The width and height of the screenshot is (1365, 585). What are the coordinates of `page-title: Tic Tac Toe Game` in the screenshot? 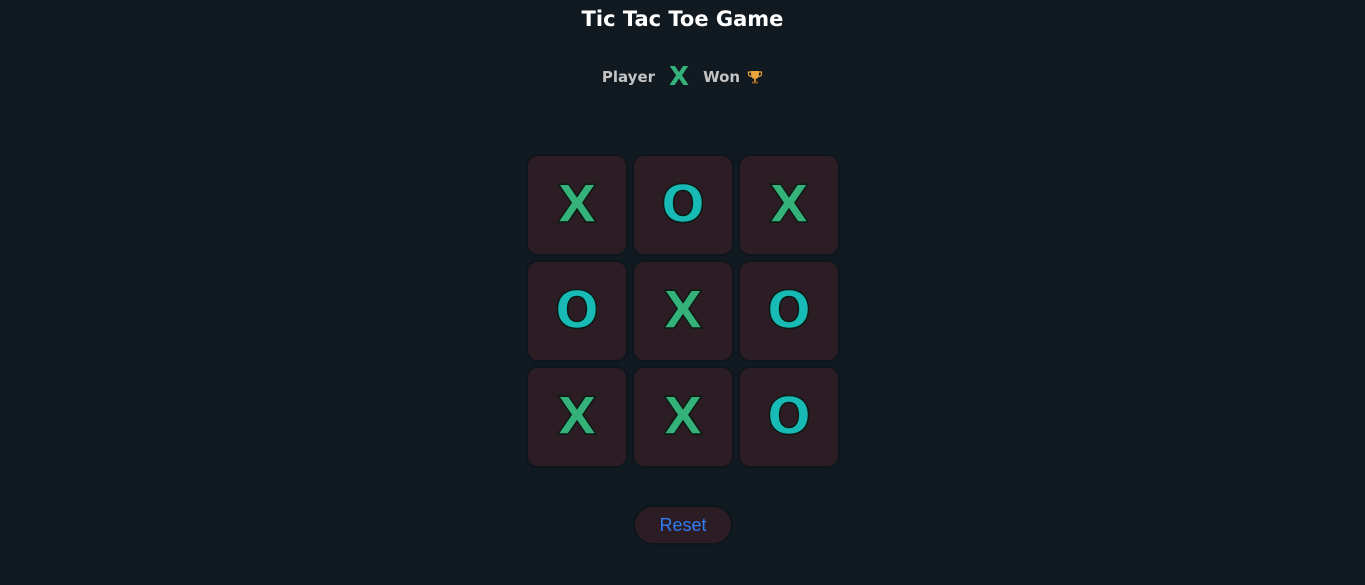 It's located at (682, 19).